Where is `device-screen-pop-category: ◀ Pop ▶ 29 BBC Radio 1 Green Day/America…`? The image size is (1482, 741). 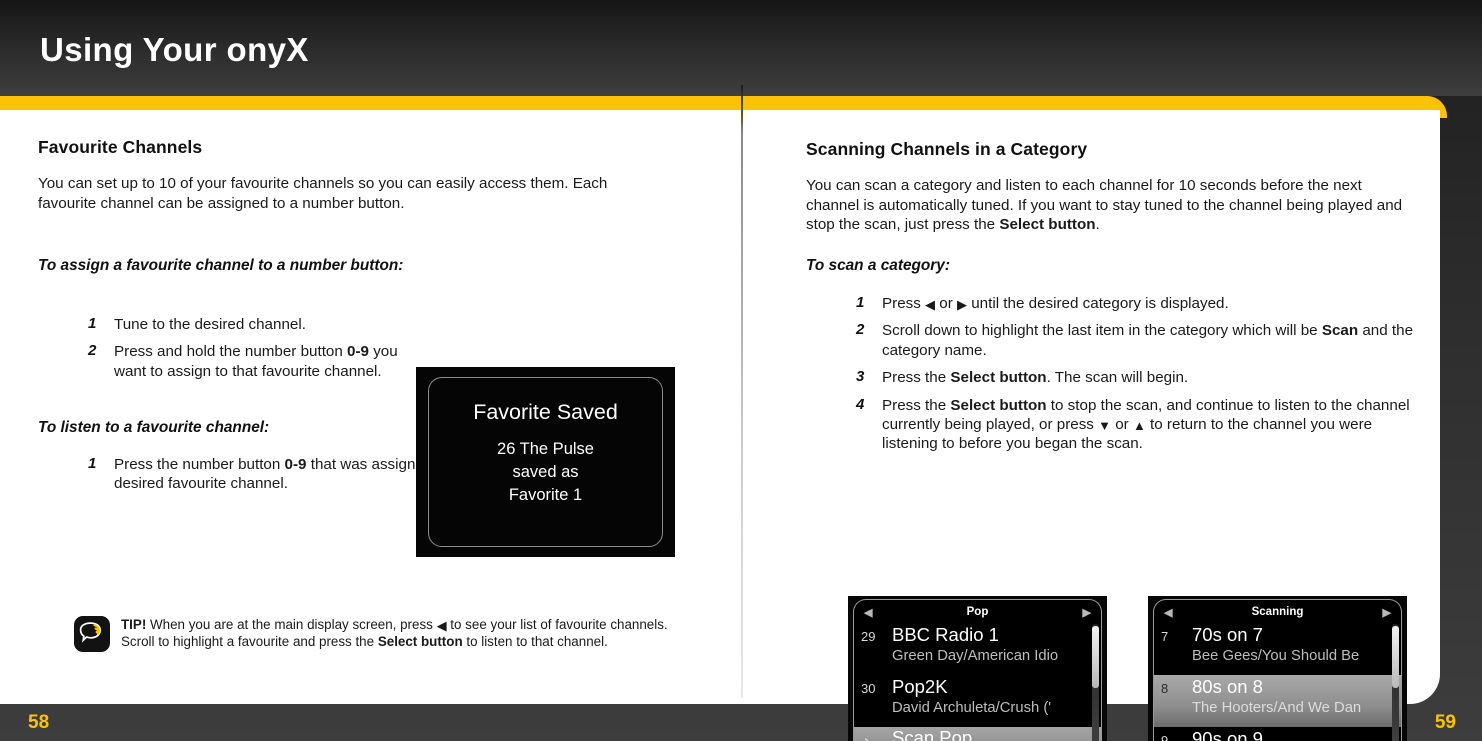
device-screen-pop-category: ◀ Pop ▶ 29 BBC Radio 1 Green Day/America… is located at coordinates (977, 668).